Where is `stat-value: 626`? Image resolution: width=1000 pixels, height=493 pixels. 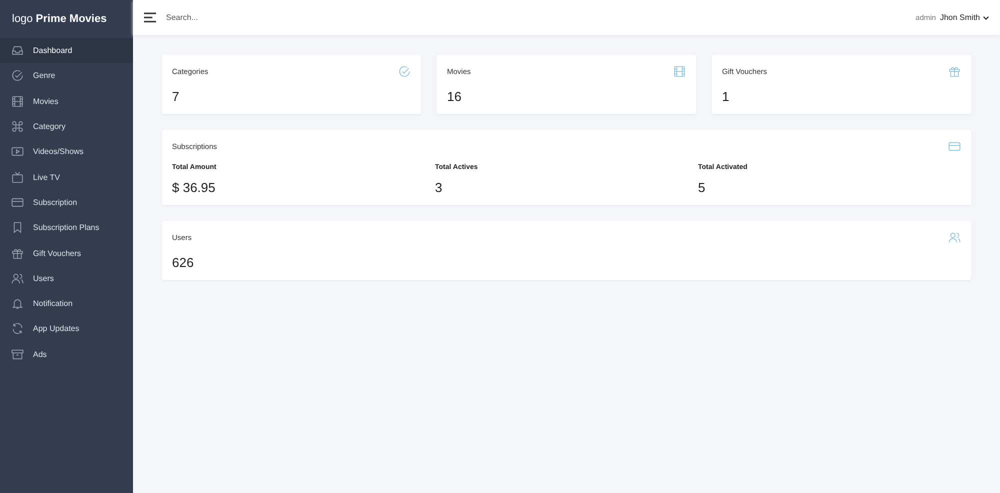
stat-value: 626 is located at coordinates (183, 262).